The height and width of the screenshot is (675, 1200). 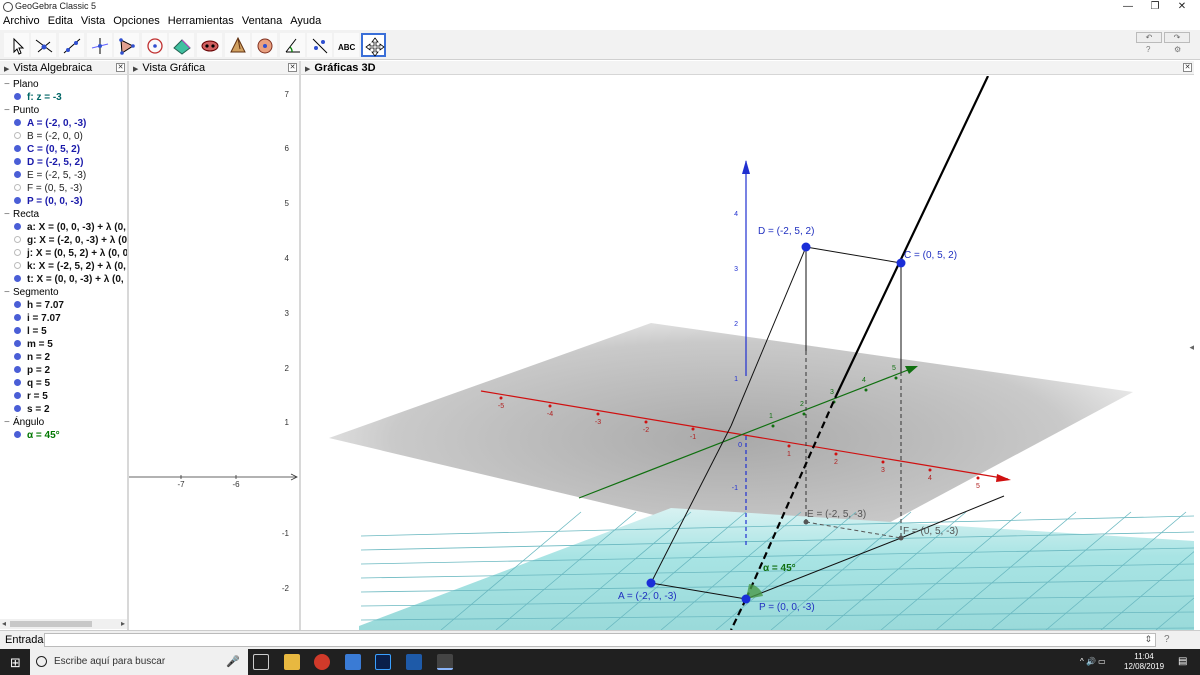 I want to click on windows-start-icon: ⊞, so click(x=15, y=663).